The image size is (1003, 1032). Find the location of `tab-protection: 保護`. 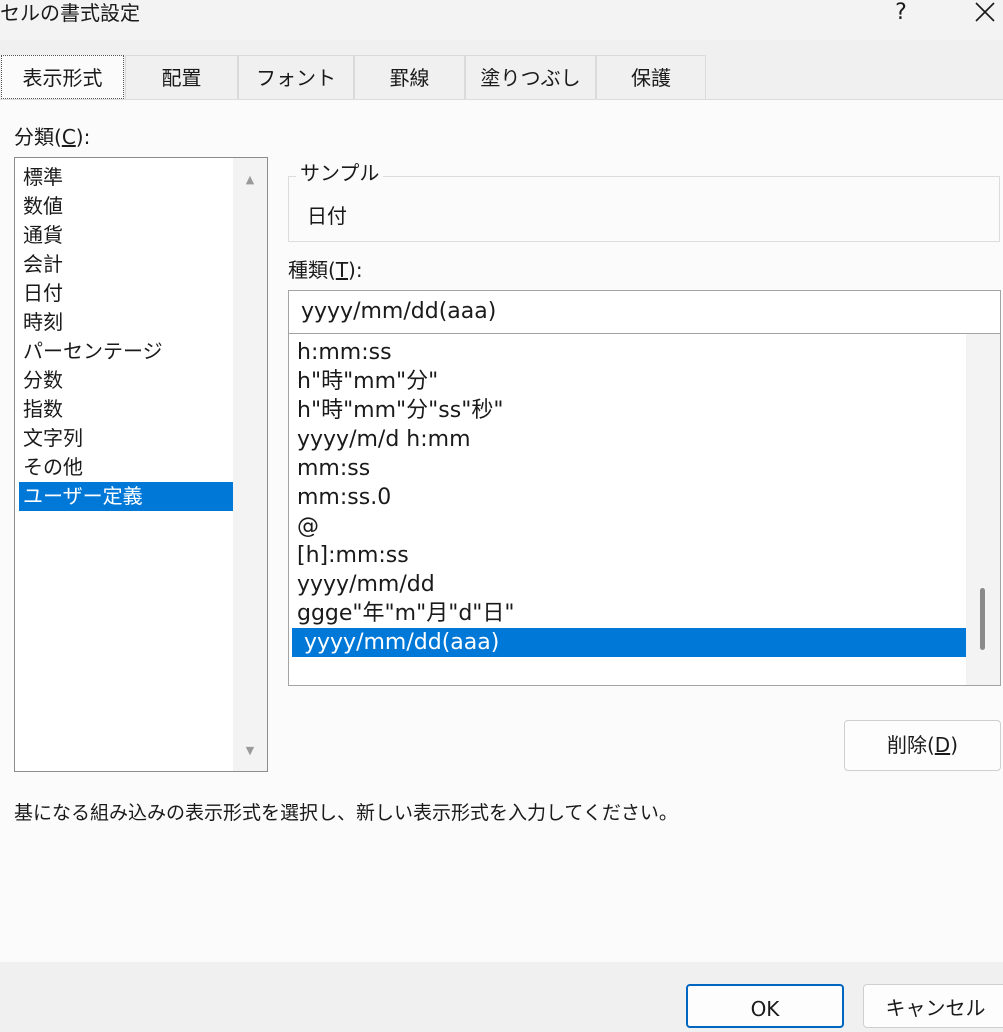

tab-protection: 保護 is located at coordinates (651, 77).